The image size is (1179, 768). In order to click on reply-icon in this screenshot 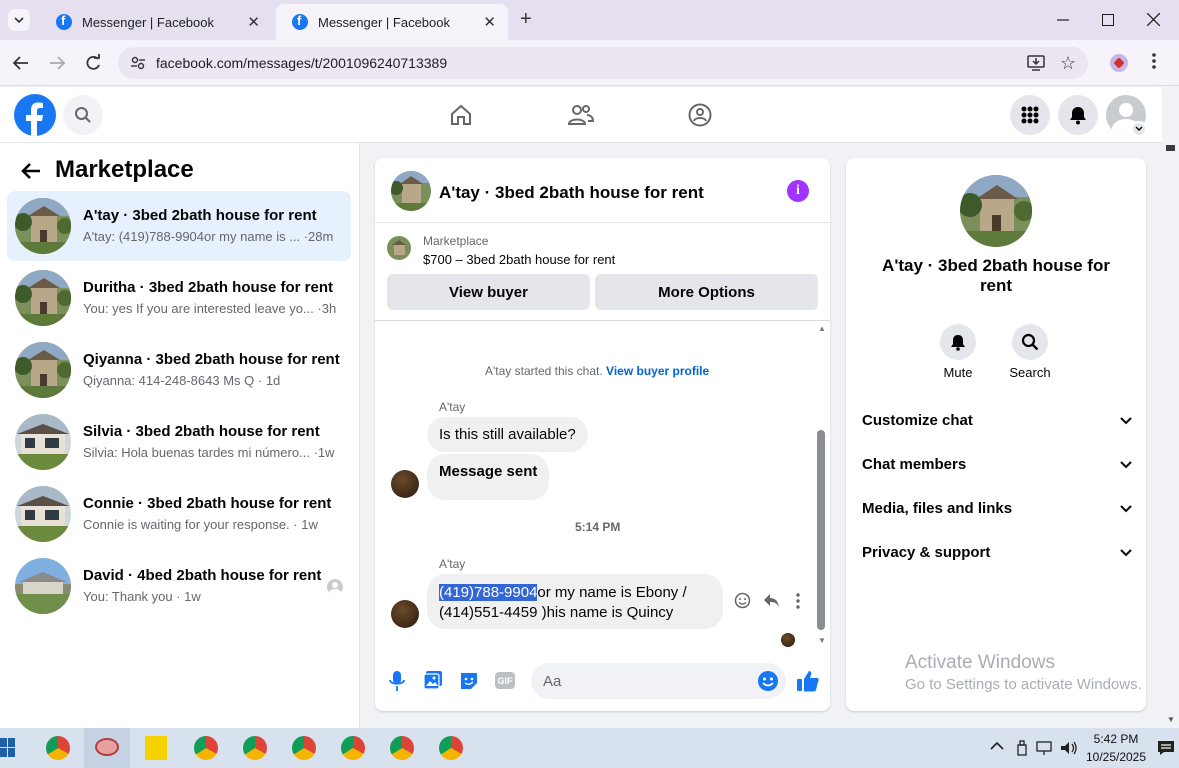, I will do `click(771, 600)`.